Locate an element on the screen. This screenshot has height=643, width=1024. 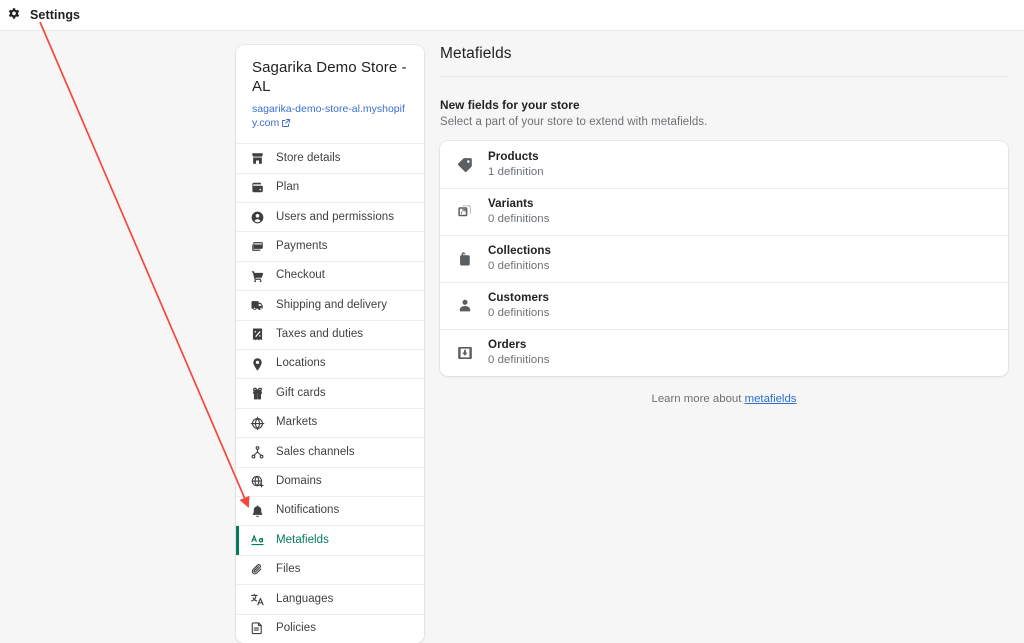
translate-icon is located at coordinates (257, 599).